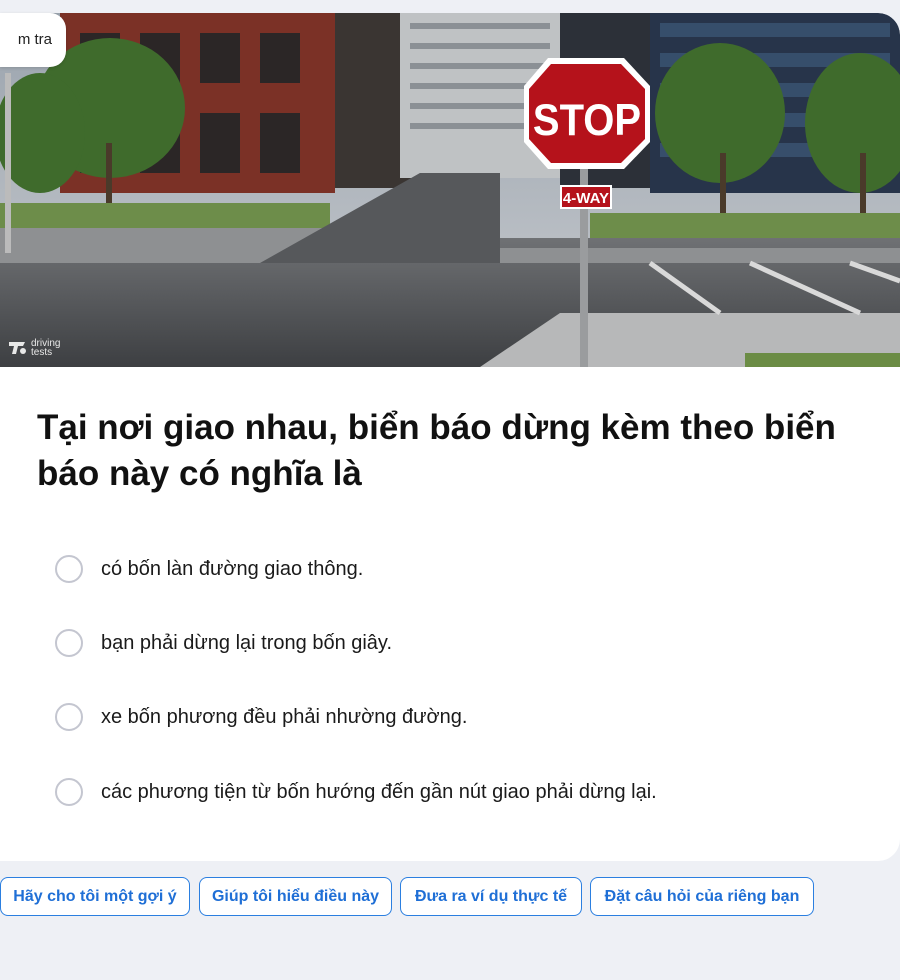  I want to click on answer-option-3: xe bốn phương đều phải nhường đường., so click(261, 717).